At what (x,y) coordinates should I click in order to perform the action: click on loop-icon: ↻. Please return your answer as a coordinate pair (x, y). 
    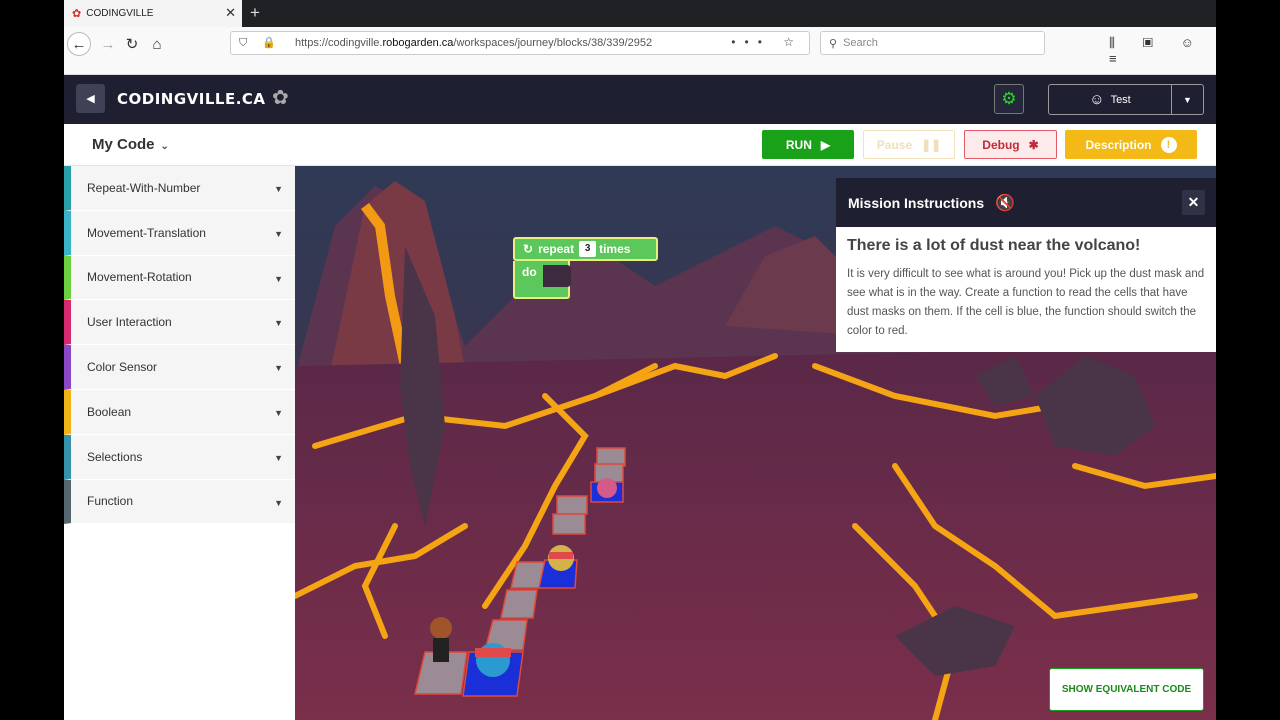
    Looking at the image, I should click on (528, 249).